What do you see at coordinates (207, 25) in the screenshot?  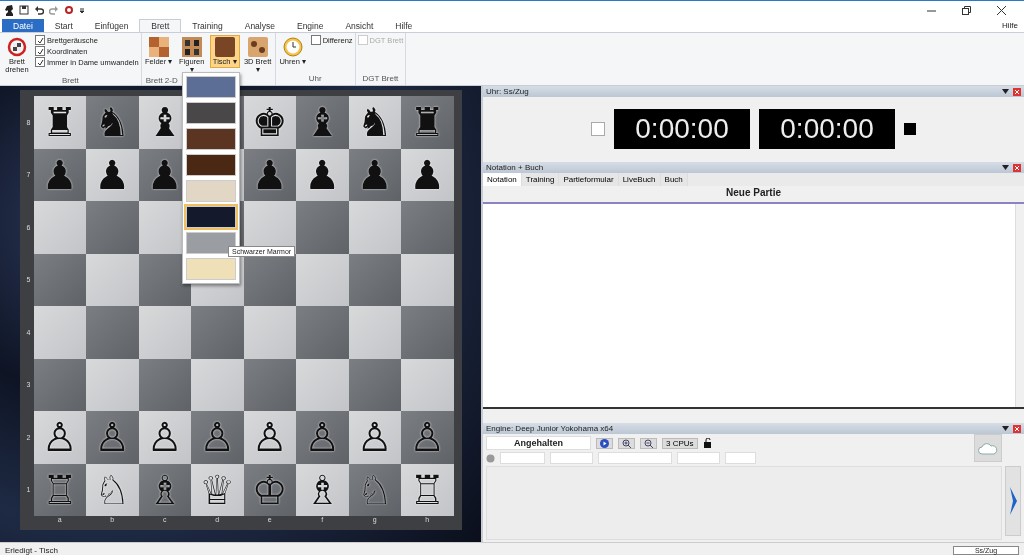 I see `ribbon-tab: Training` at bounding box center [207, 25].